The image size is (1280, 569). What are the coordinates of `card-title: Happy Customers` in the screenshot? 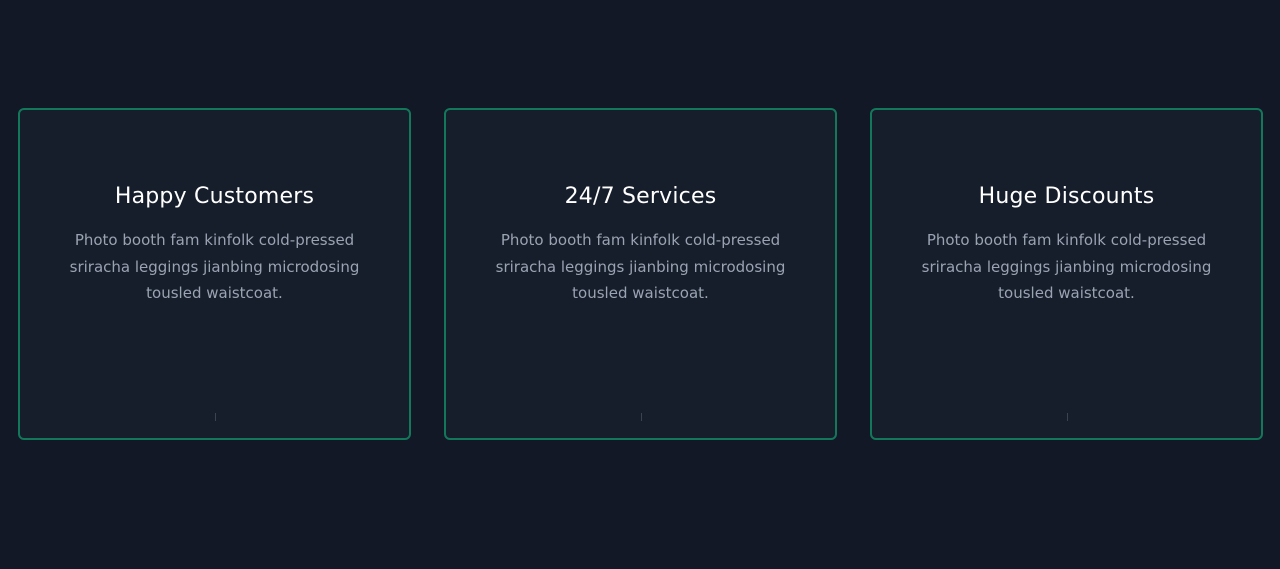 It's located at (214, 196).